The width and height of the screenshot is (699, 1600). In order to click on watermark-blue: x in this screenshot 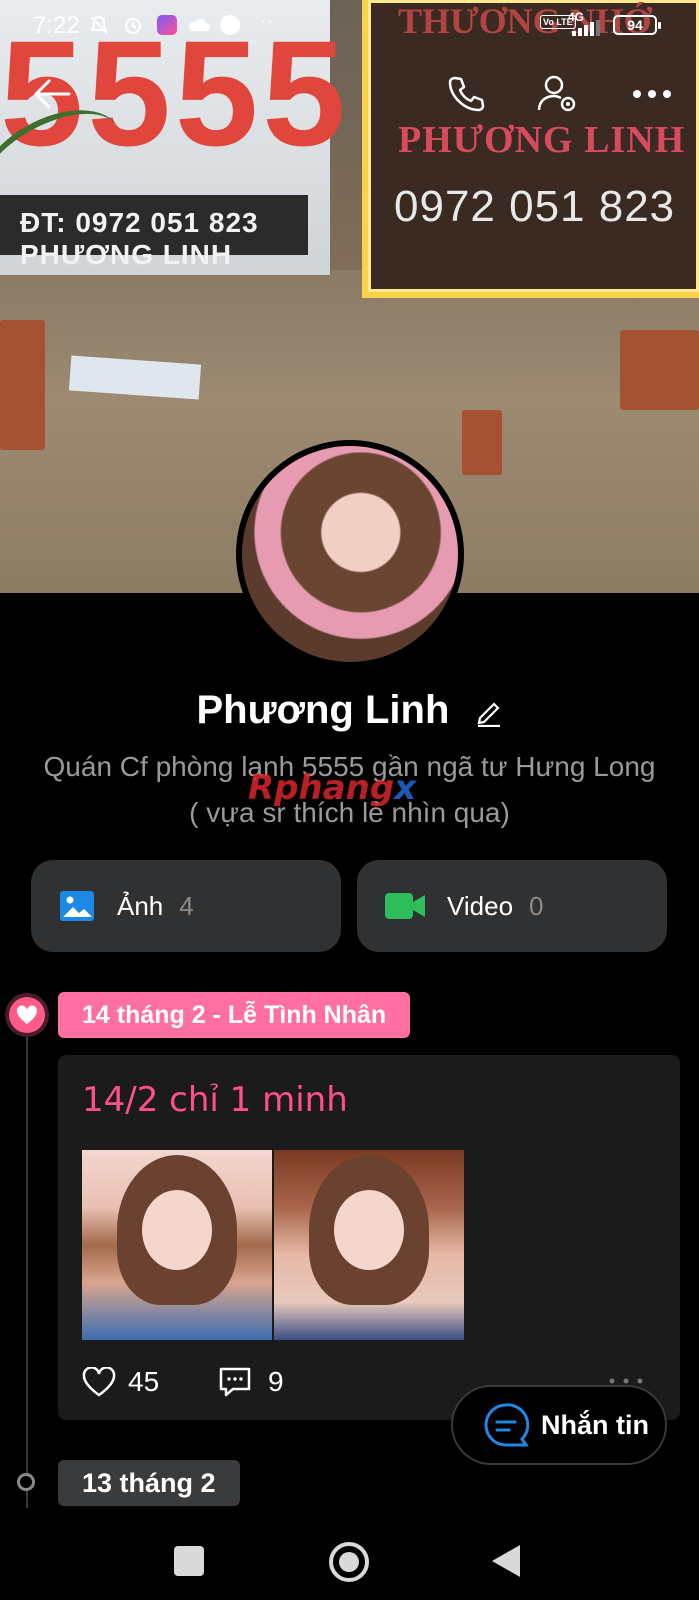, I will do `click(405, 788)`.